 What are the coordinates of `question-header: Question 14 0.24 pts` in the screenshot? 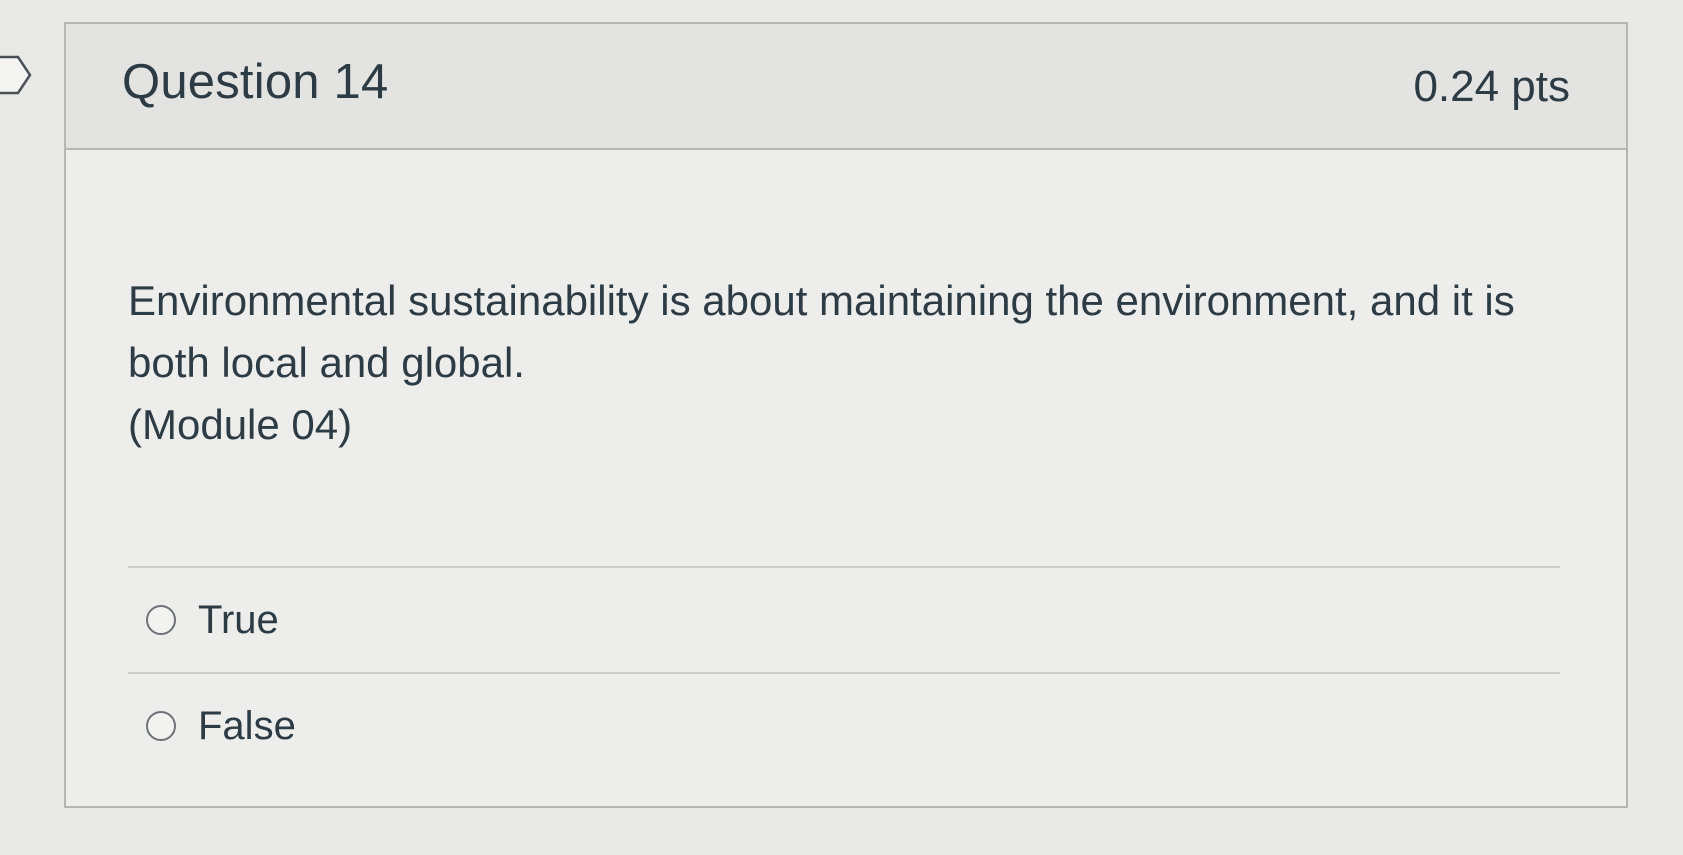 It's located at (846, 87).